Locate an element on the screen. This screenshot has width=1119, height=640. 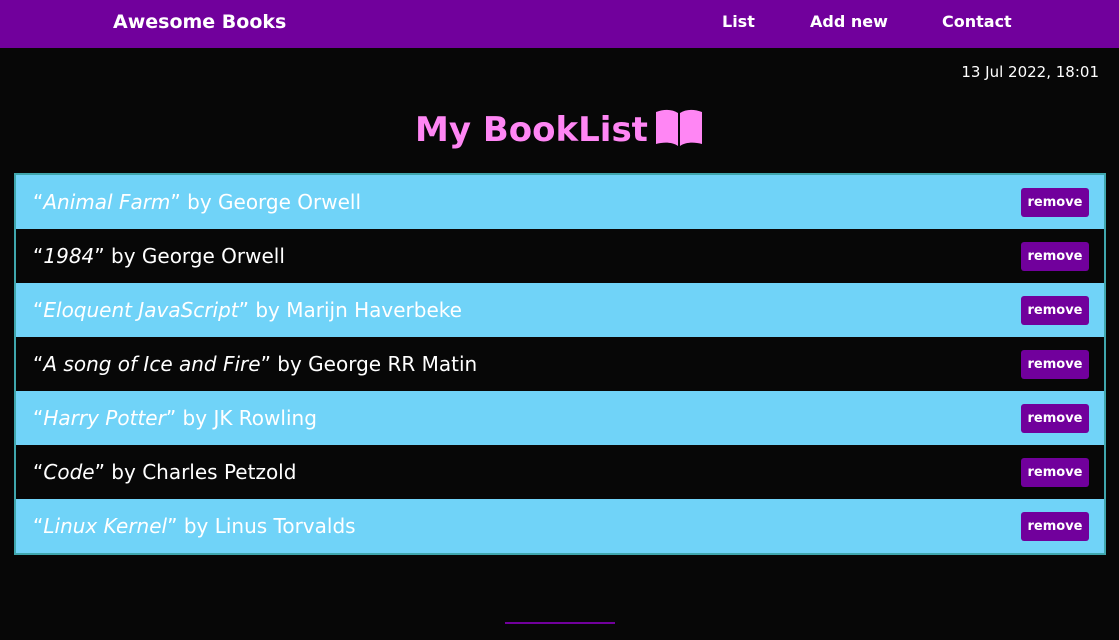
book-author: George RR Matin is located at coordinates (393, 364).